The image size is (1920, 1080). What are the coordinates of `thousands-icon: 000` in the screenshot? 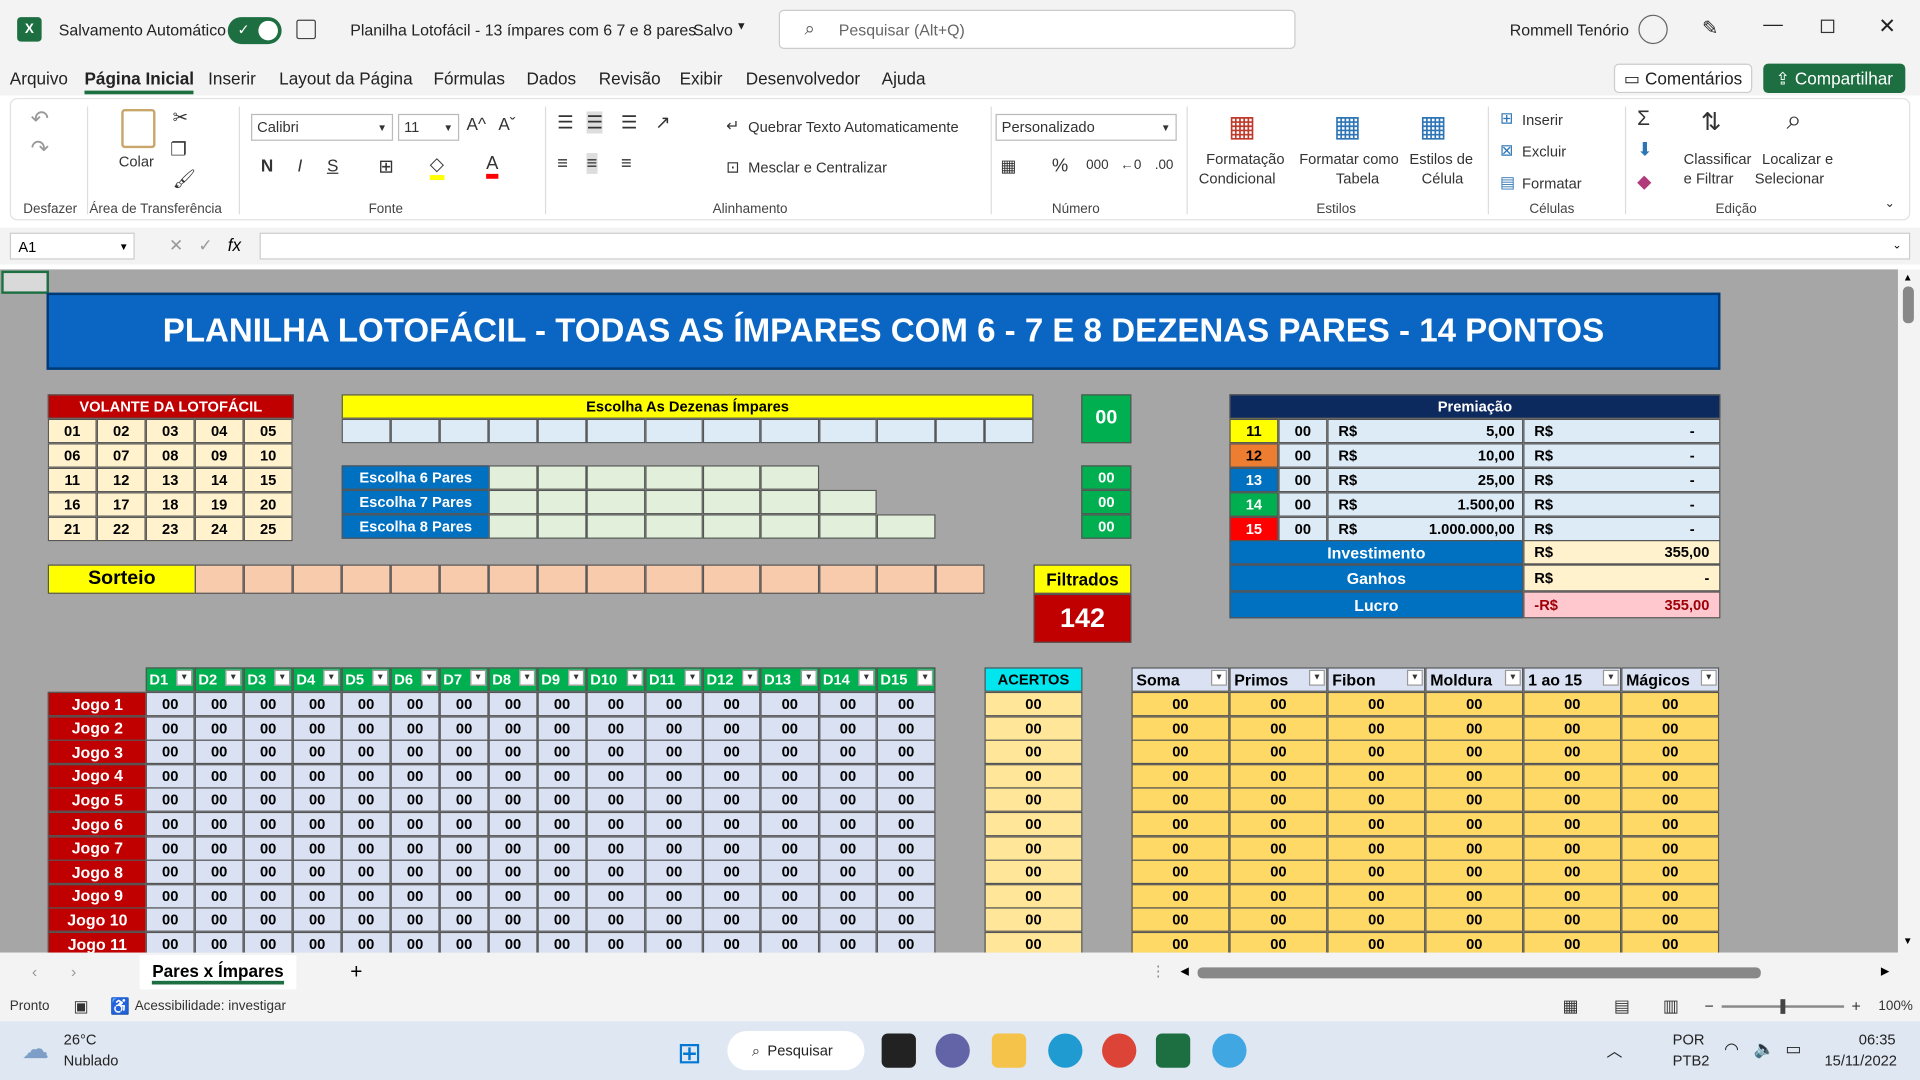 It's located at (1097, 165).